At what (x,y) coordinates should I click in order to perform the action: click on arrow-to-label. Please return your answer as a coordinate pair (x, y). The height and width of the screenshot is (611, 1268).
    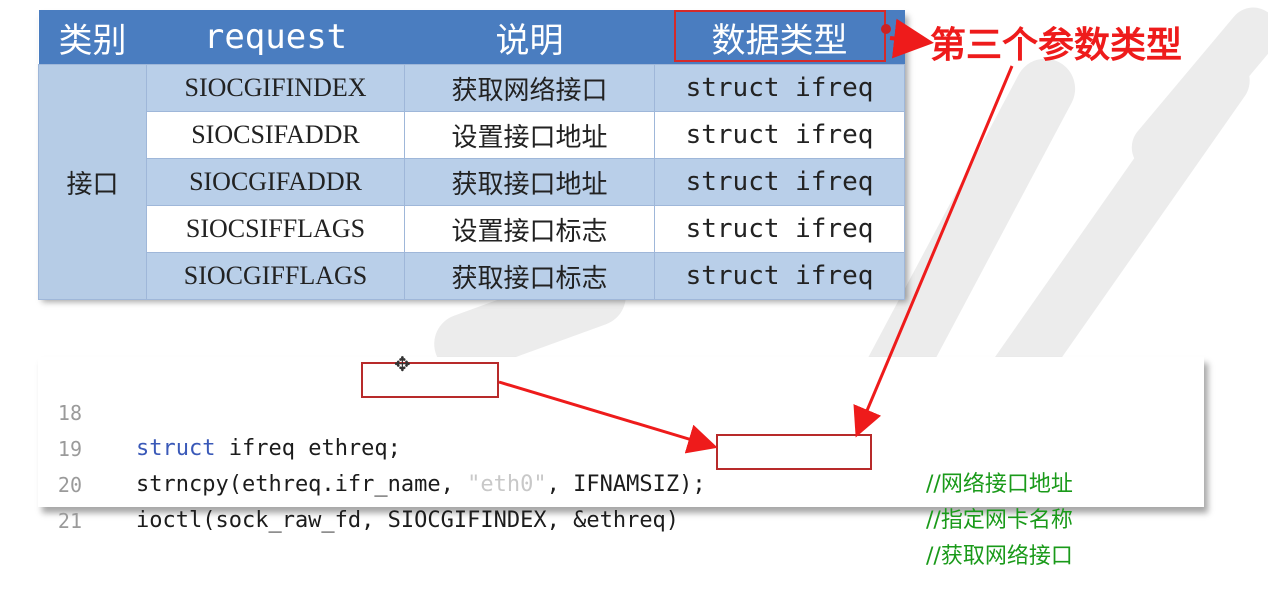
    Looking at the image, I should click on (911, 38).